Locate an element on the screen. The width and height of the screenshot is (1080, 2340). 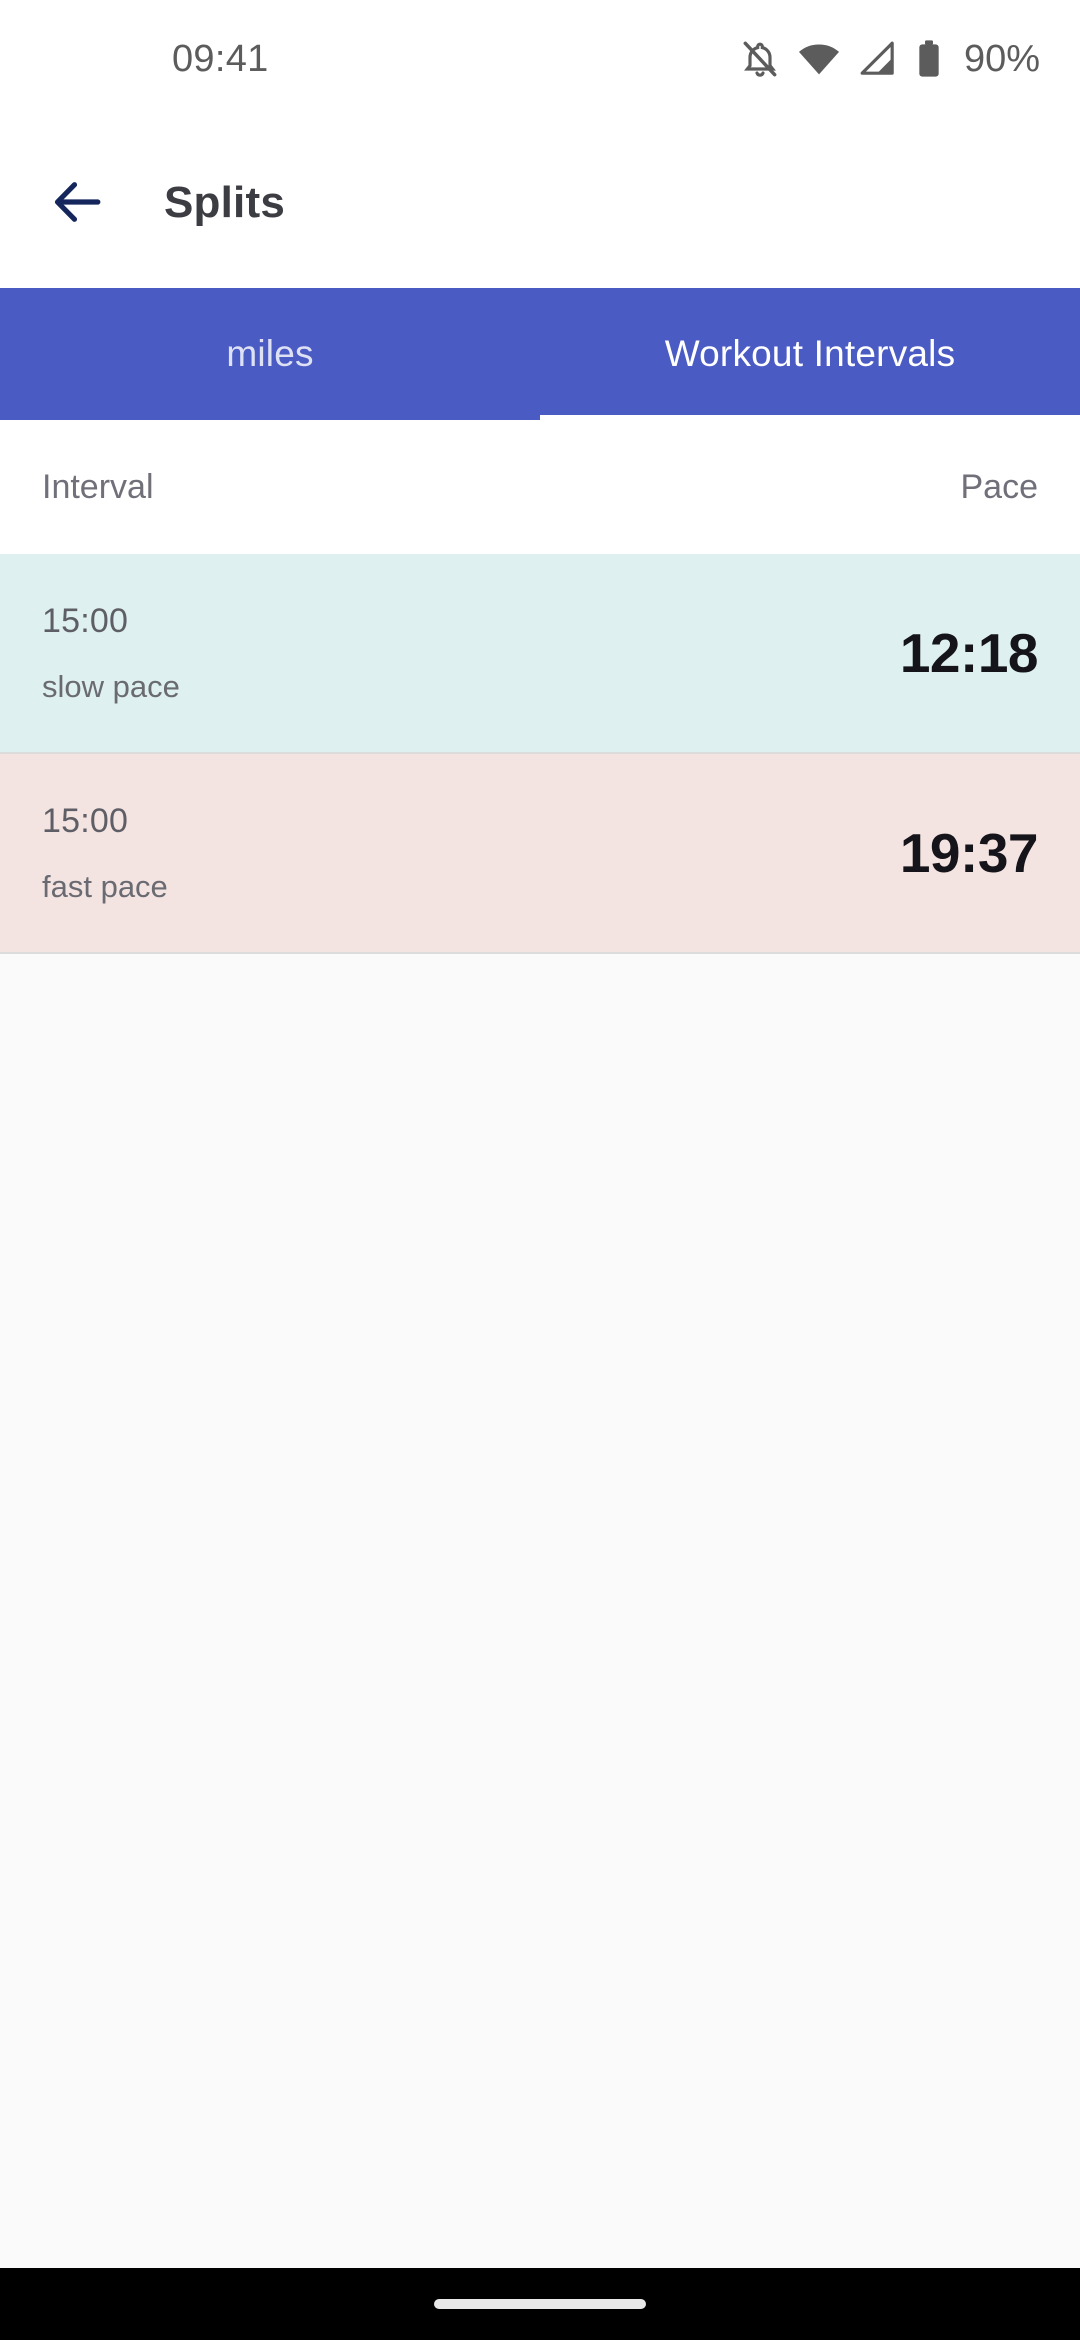
tab-bar: miles Workout Intervals is located at coordinates (540, 354).